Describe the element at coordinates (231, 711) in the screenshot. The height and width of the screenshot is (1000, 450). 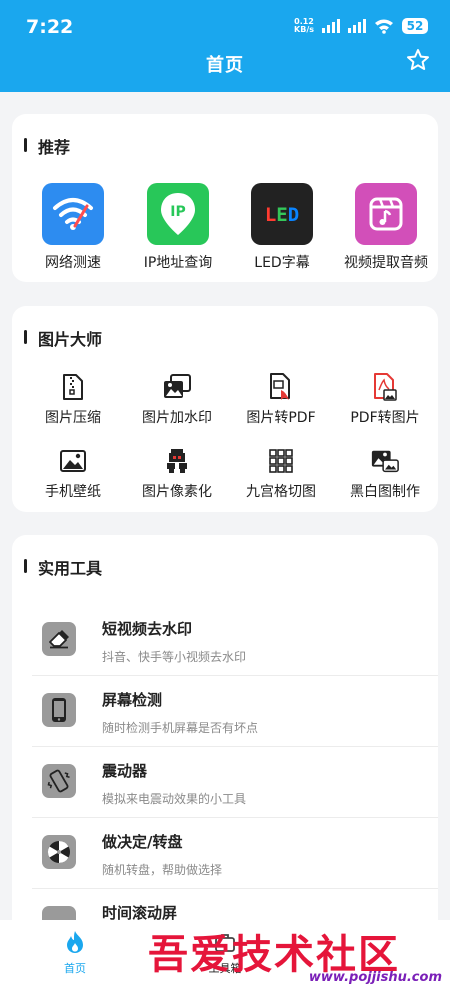
I see `tool-item-screen-check: 屏幕检测 随时检测手机屏幕是否有坏点` at that location.